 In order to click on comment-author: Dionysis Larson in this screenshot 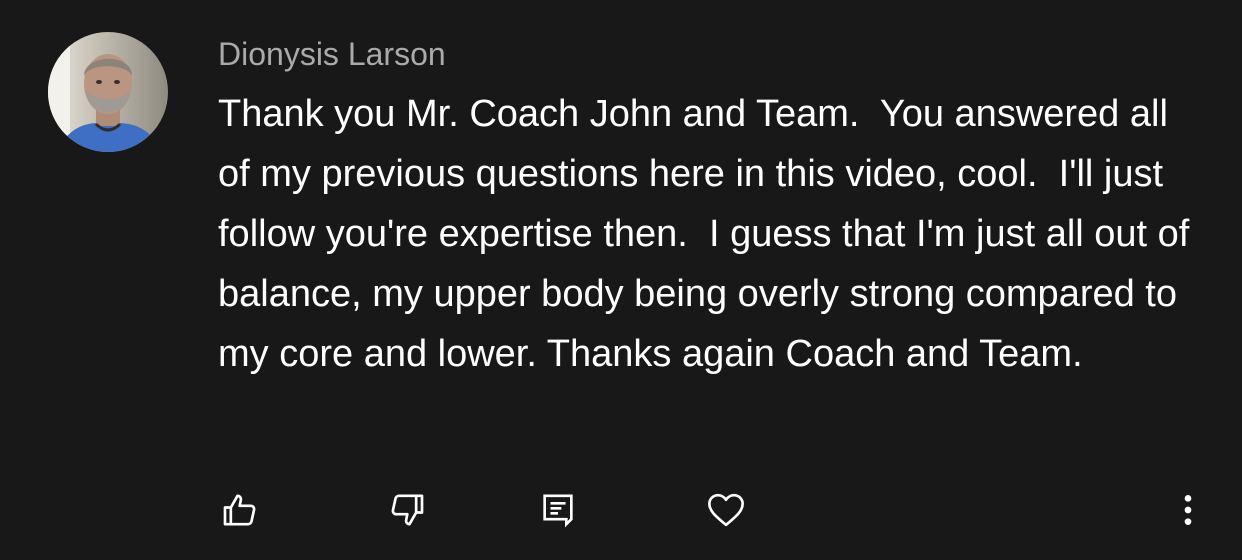, I will do `click(332, 54)`.